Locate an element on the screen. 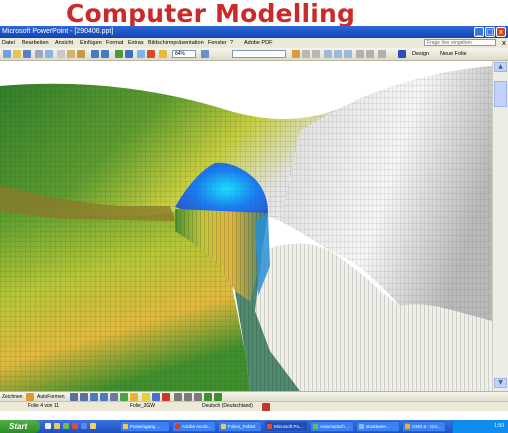 This screenshot has width=508, height=433. bold-icon is located at coordinates (296, 54).